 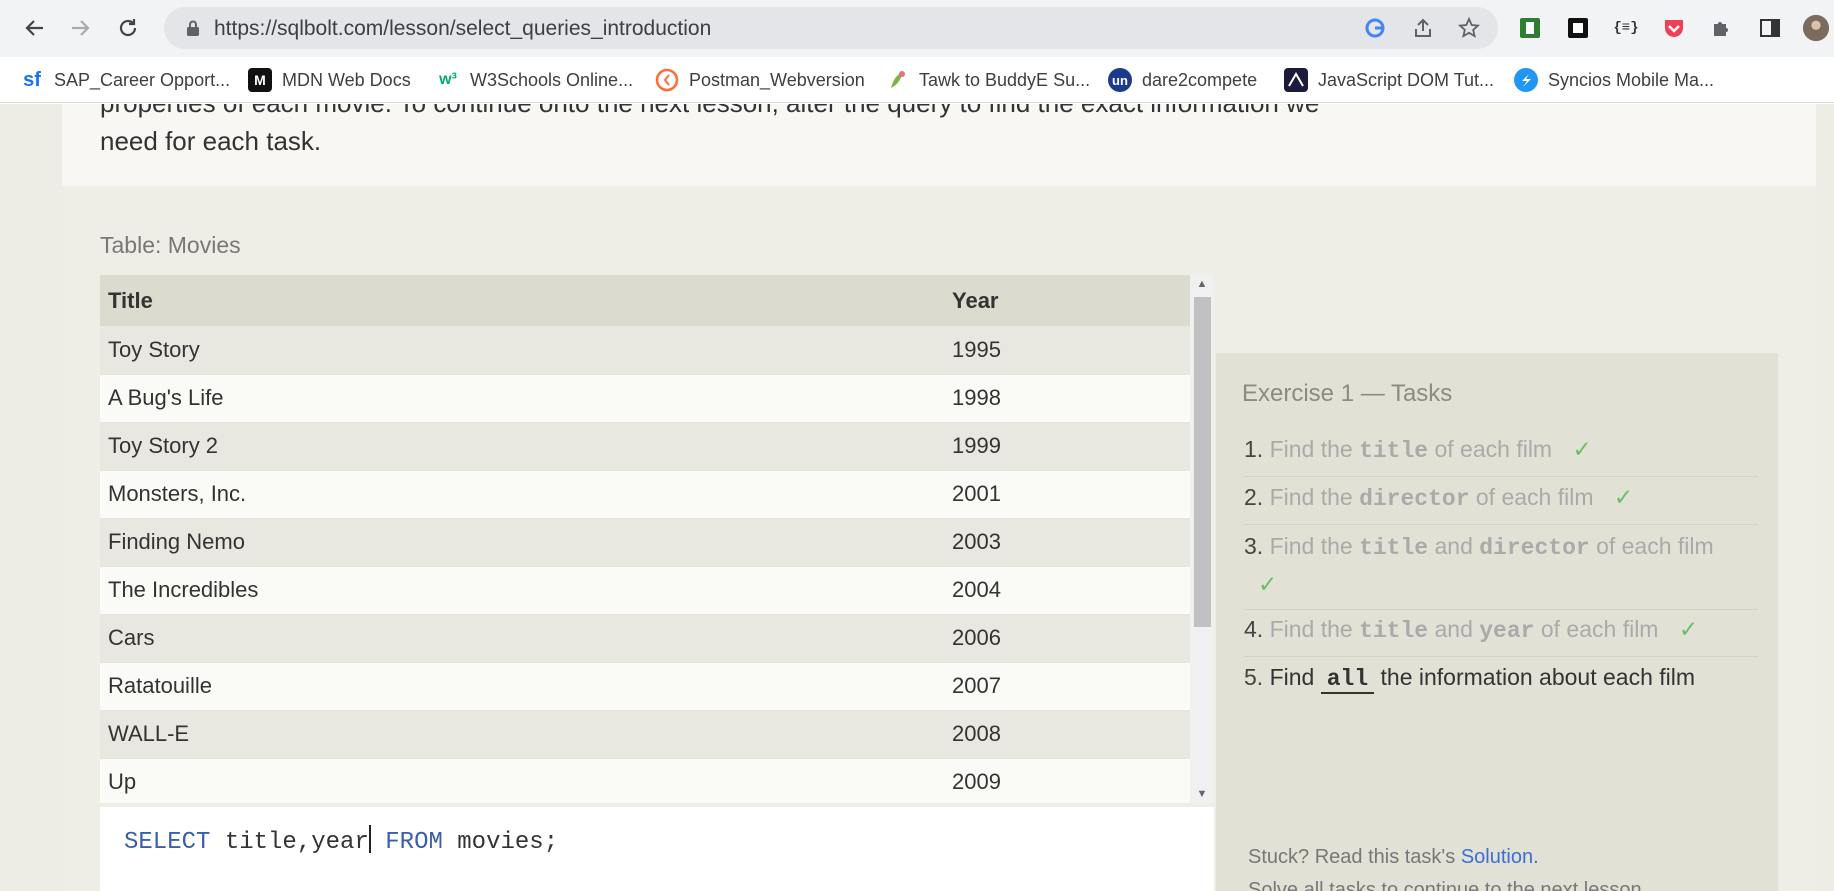 I want to click on cell-title: Toy Story, so click(x=522, y=350).